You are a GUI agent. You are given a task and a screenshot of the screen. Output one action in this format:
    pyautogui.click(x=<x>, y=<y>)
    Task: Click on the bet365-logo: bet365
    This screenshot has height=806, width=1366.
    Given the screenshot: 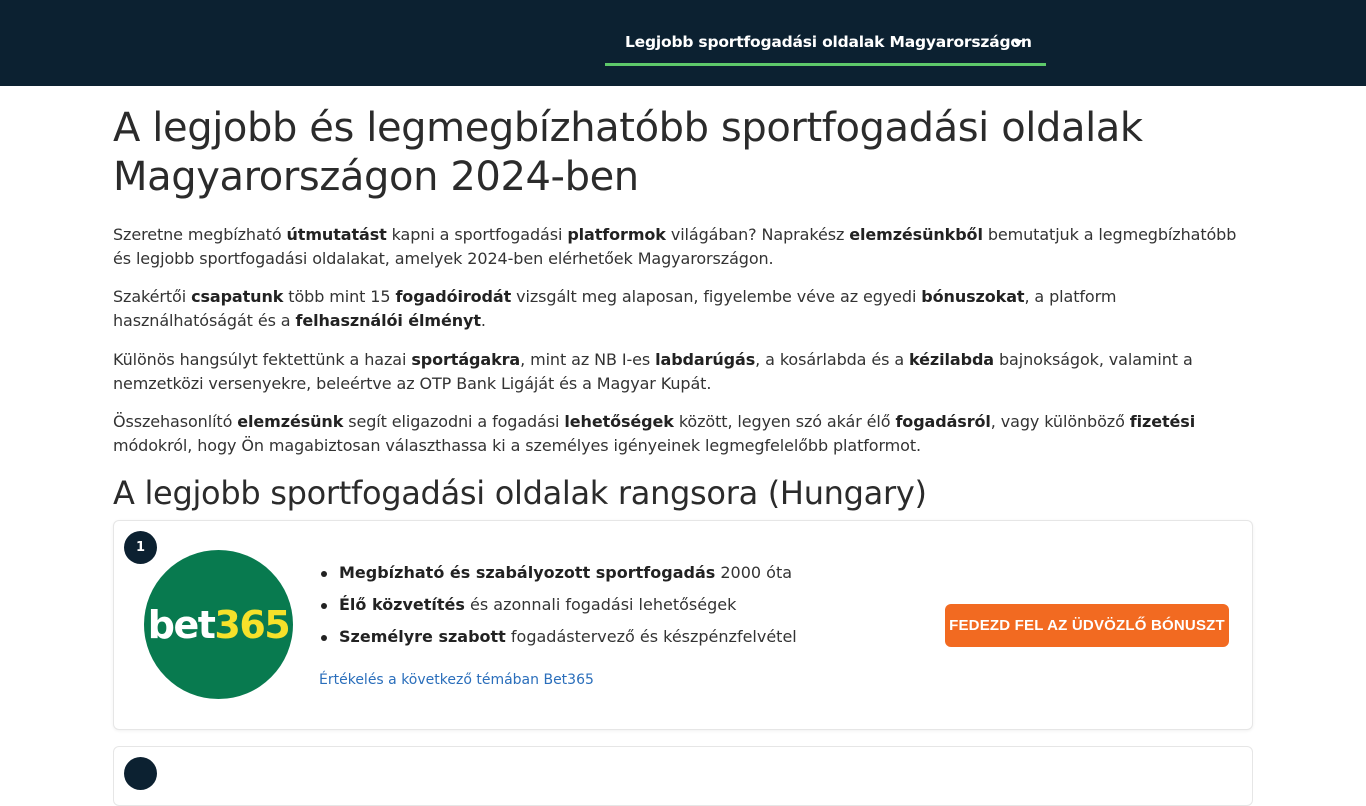 What is the action you would take?
    pyautogui.click(x=218, y=624)
    